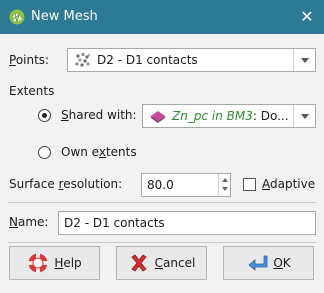  I want to click on own-extents-radio, so click(44, 152).